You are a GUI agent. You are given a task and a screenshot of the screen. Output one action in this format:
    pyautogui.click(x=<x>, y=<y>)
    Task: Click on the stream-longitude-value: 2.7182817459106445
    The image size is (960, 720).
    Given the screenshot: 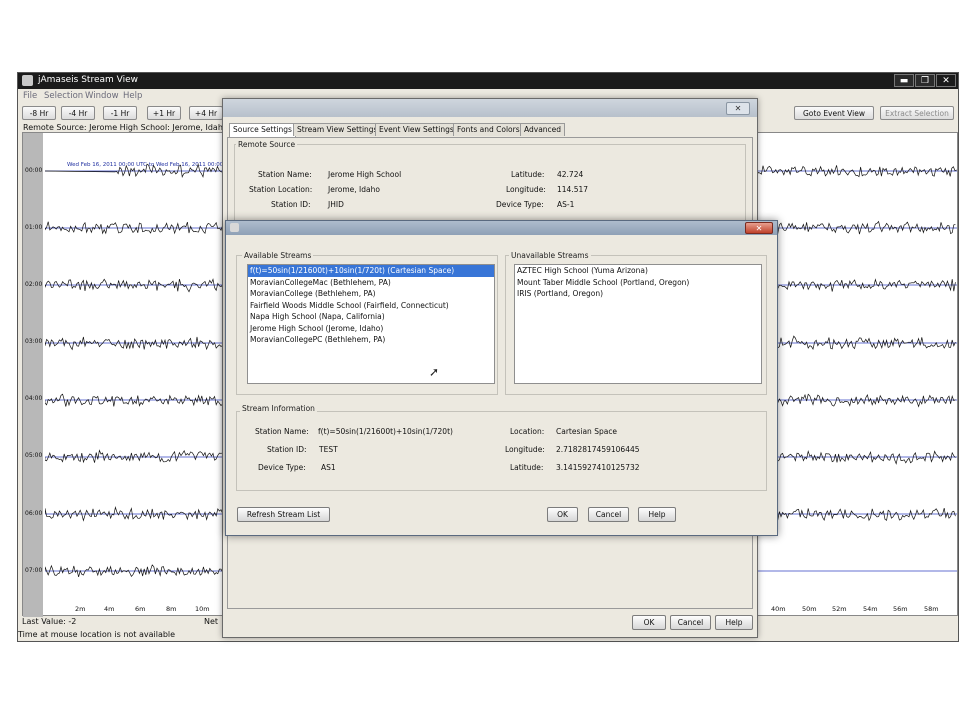 What is the action you would take?
    pyautogui.click(x=598, y=449)
    